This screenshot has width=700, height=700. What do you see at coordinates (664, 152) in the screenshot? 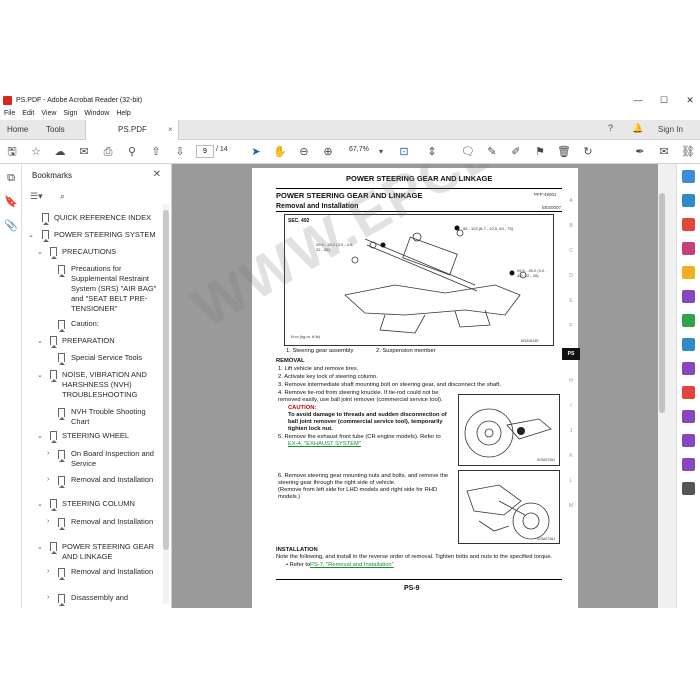
I see `share-mail-icon: ✉` at bounding box center [664, 152].